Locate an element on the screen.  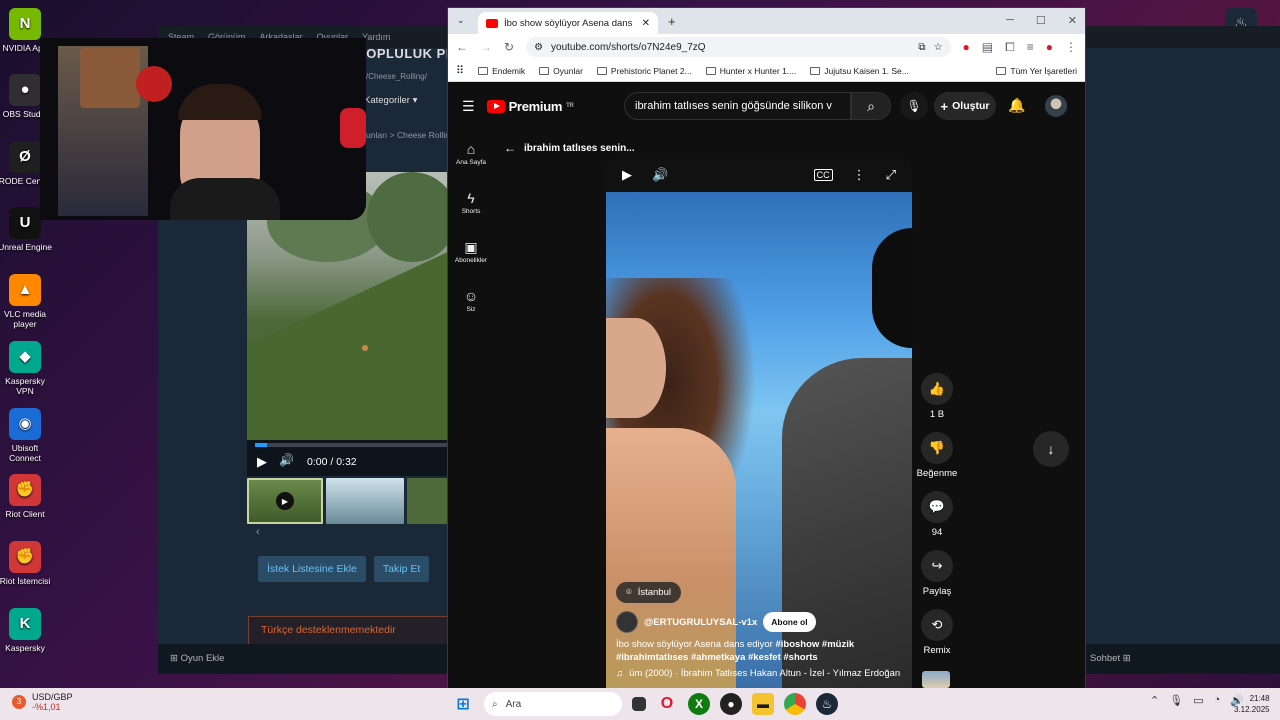
reload-icon: ↻ is located at coordinates (509, 47).